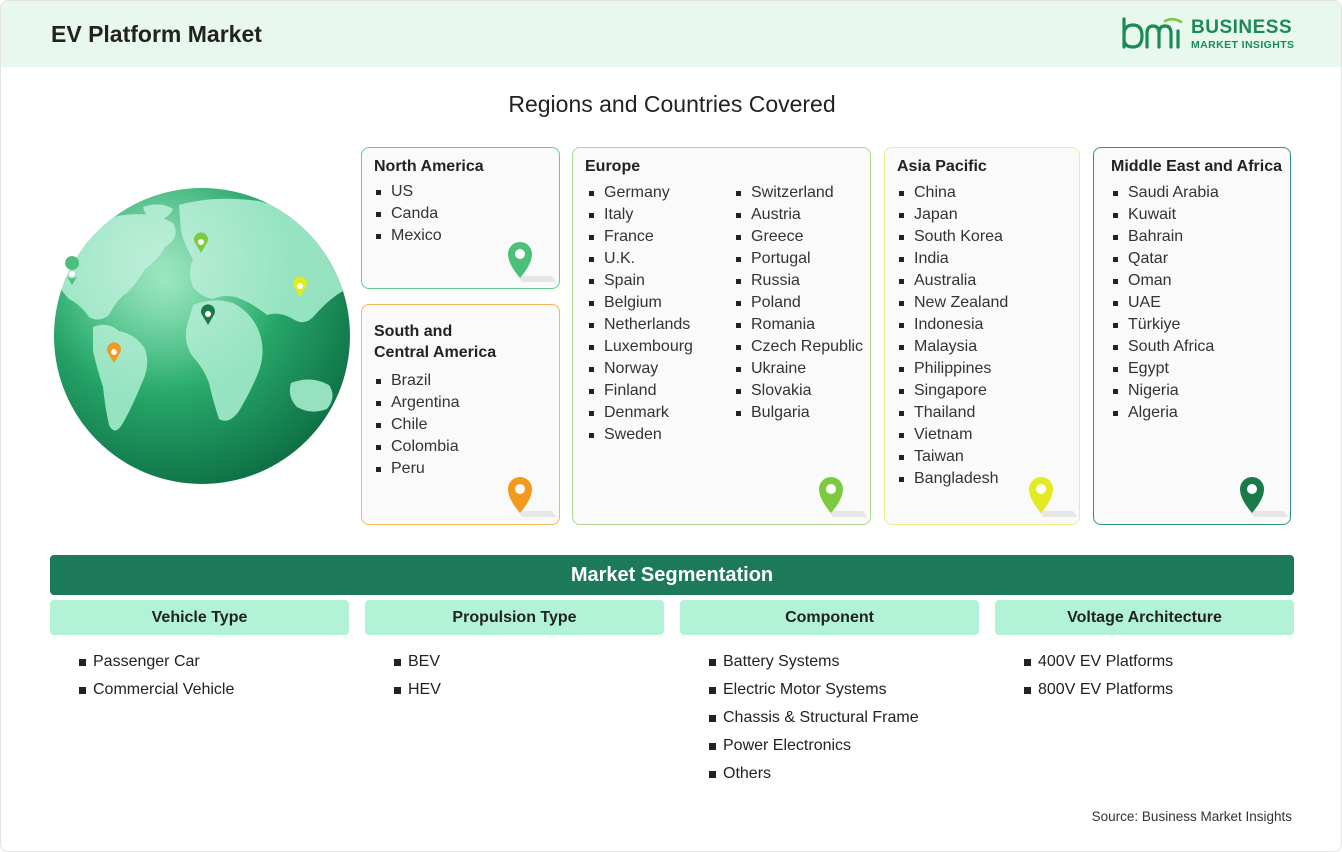  Describe the element at coordinates (952, 325) in the screenshot. I see `list-item: Indonesia` at that location.